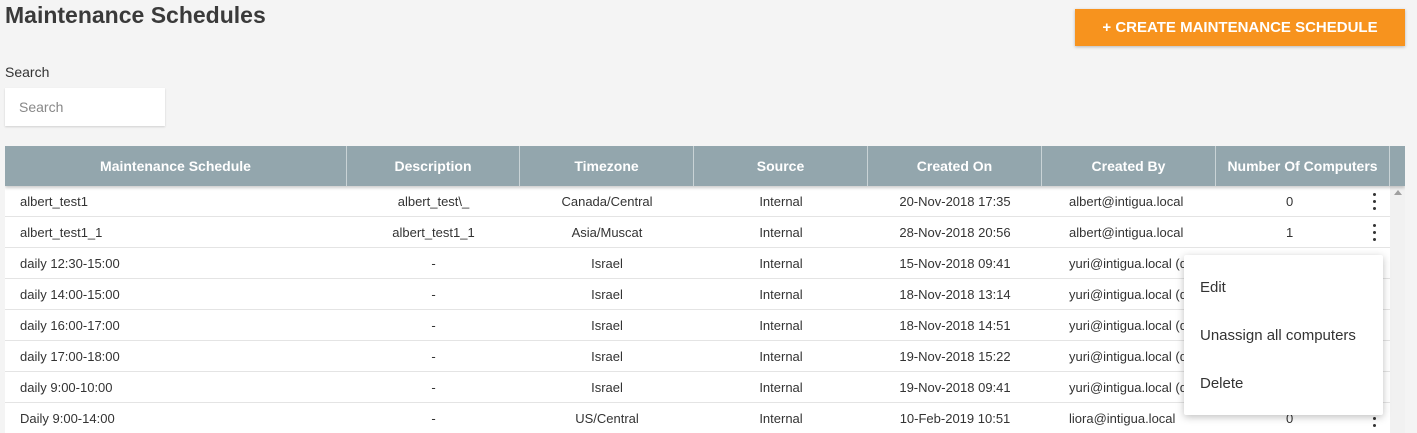  Describe the element at coordinates (1303, 201) in the screenshot. I see `cell-number-of-computers: 0` at that location.